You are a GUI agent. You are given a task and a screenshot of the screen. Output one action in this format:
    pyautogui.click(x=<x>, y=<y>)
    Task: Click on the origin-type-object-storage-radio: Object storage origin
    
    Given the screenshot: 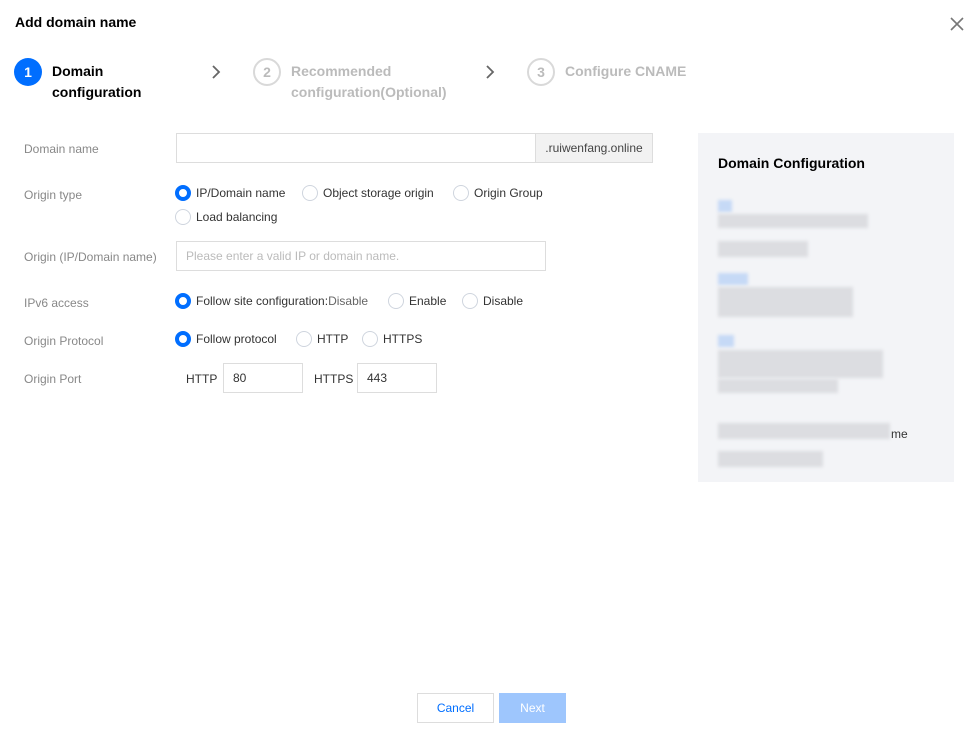 What is the action you would take?
    pyautogui.click(x=368, y=193)
    